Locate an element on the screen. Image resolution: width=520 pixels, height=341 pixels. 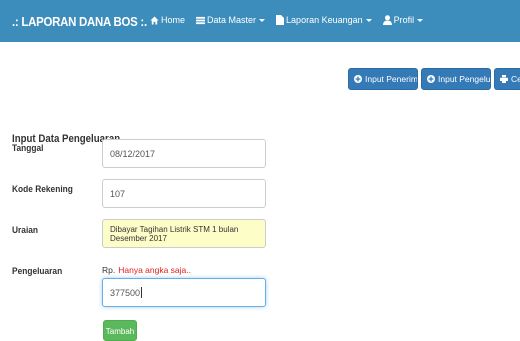
validation-message: Hanya angka saja.. is located at coordinates (155, 270).